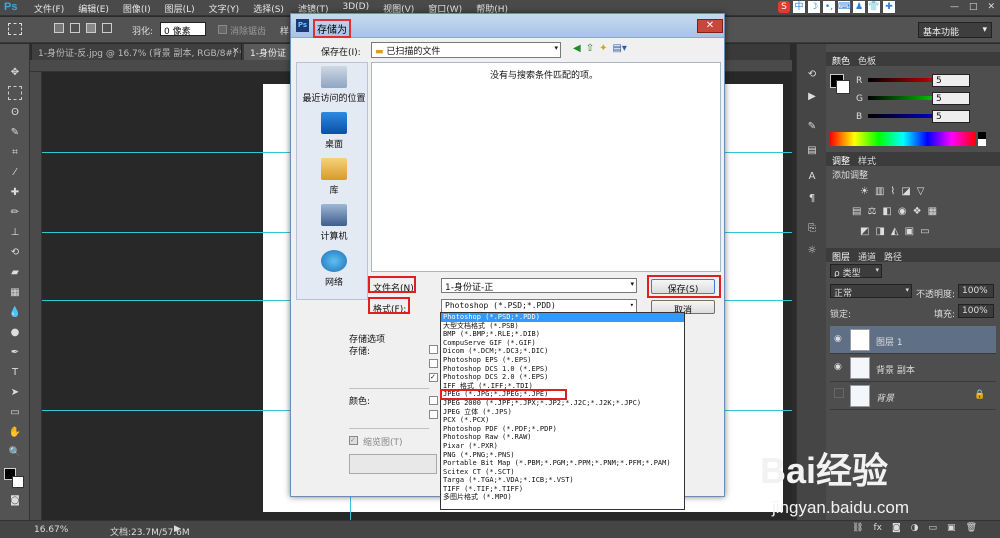 The image size is (1000, 538). What do you see at coordinates (915, 528) in the screenshot?
I see `adjustment-icon: ◑` at bounding box center [915, 528].